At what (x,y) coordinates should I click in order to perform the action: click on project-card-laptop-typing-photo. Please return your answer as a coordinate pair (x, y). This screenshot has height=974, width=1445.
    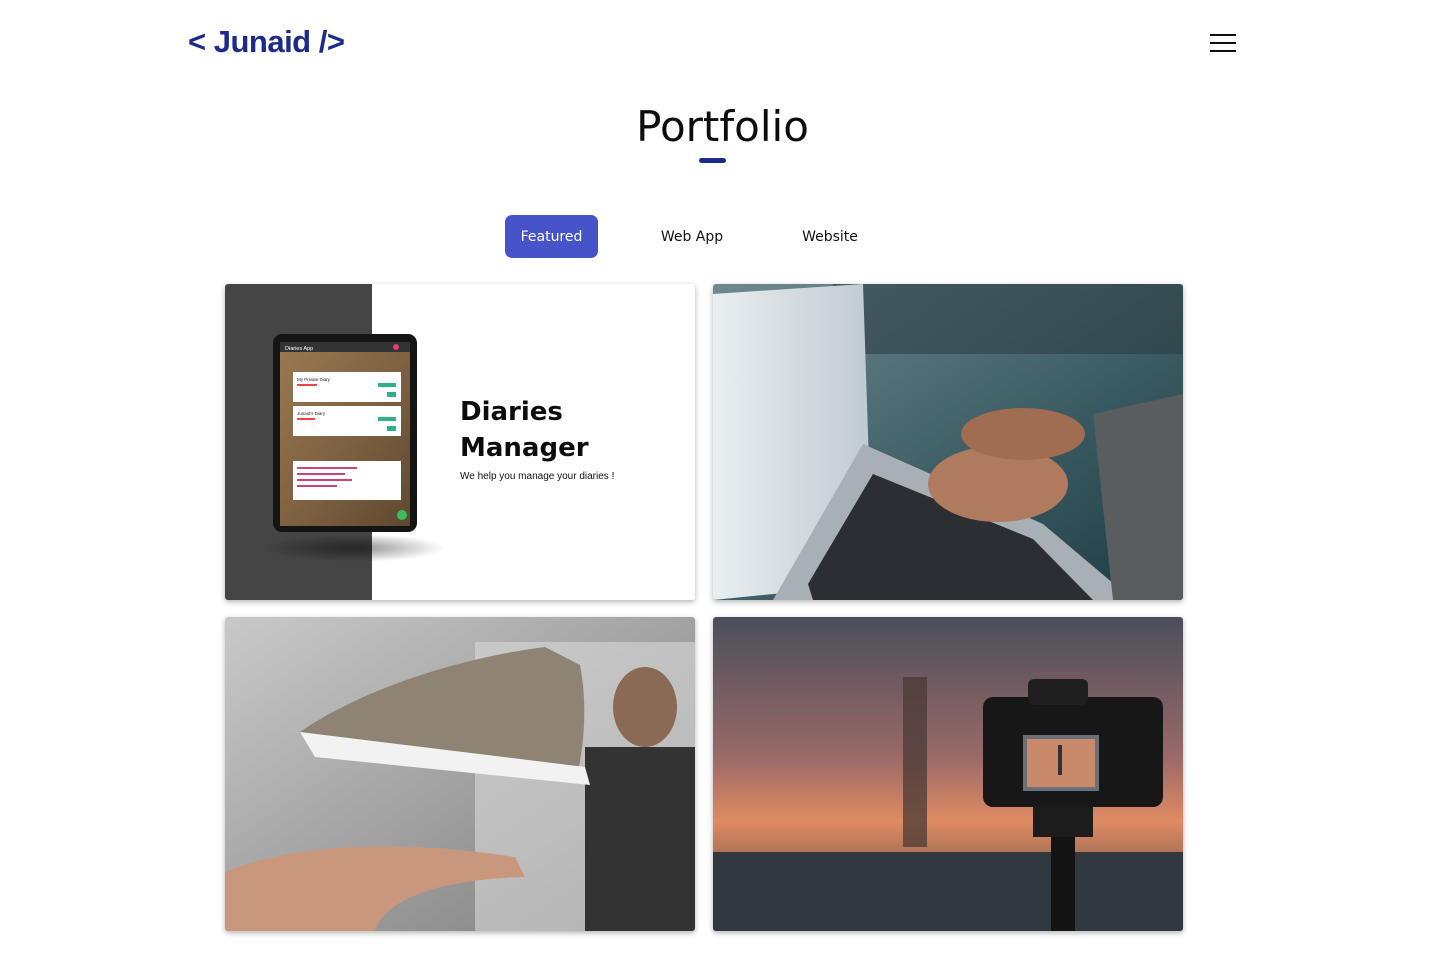
    Looking at the image, I should click on (948, 442).